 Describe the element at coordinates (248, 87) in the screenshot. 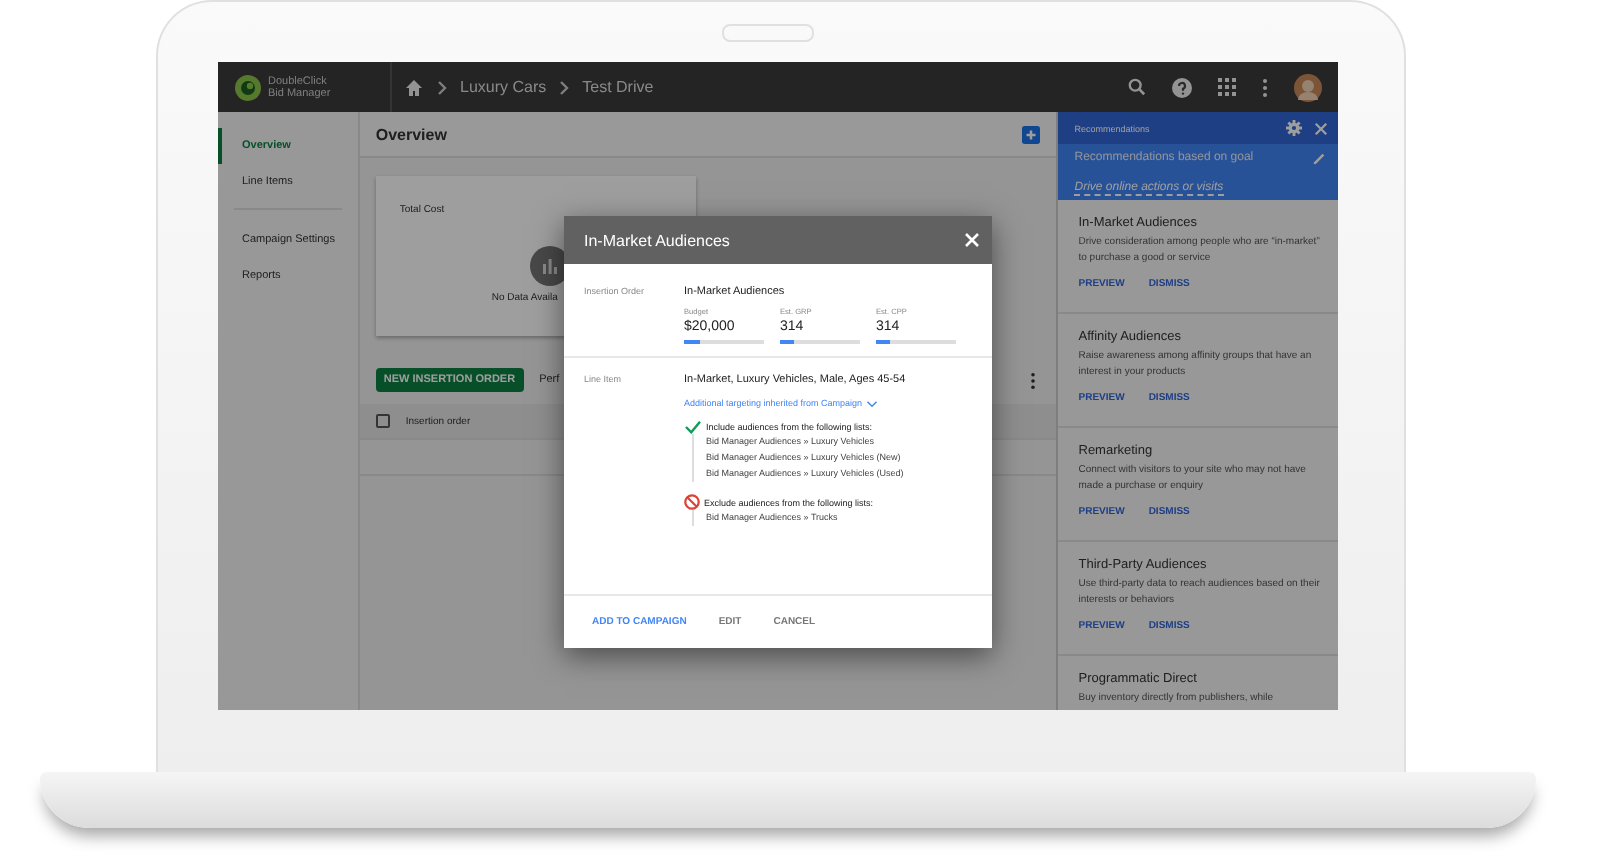

I see `logo-icon` at that location.